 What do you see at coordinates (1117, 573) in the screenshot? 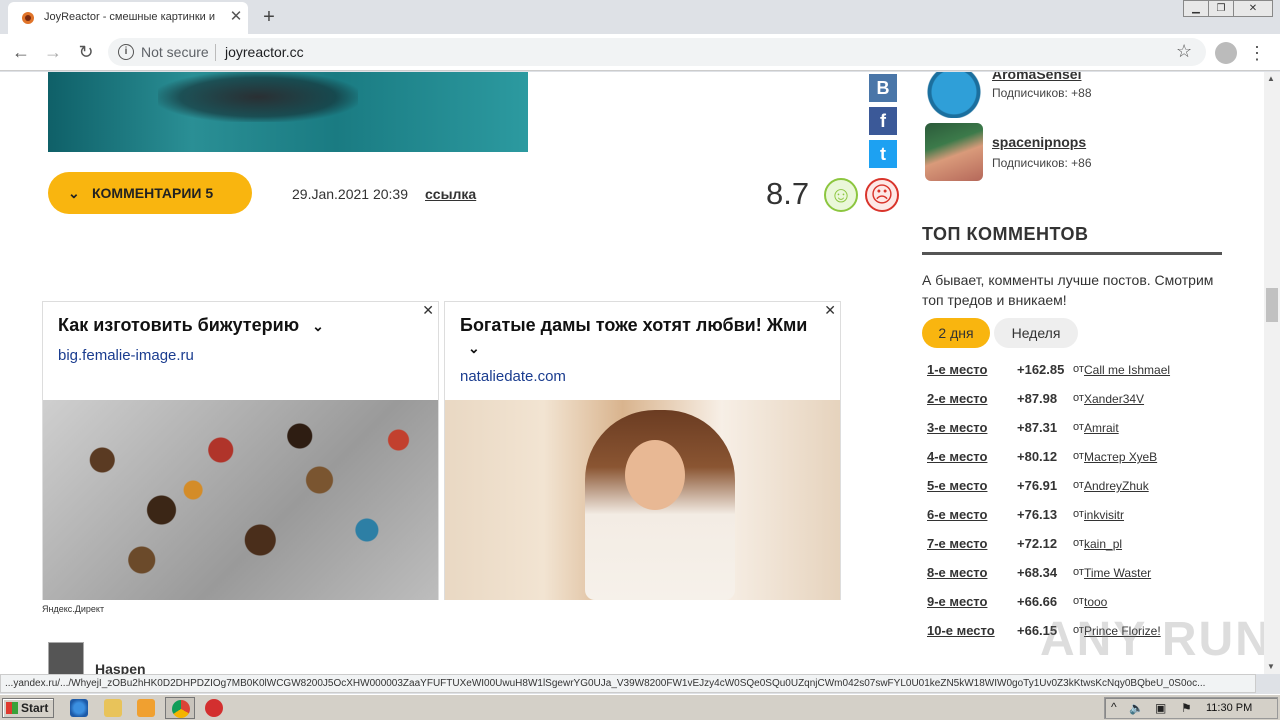
I see `rank-user: Time Waster` at bounding box center [1117, 573].